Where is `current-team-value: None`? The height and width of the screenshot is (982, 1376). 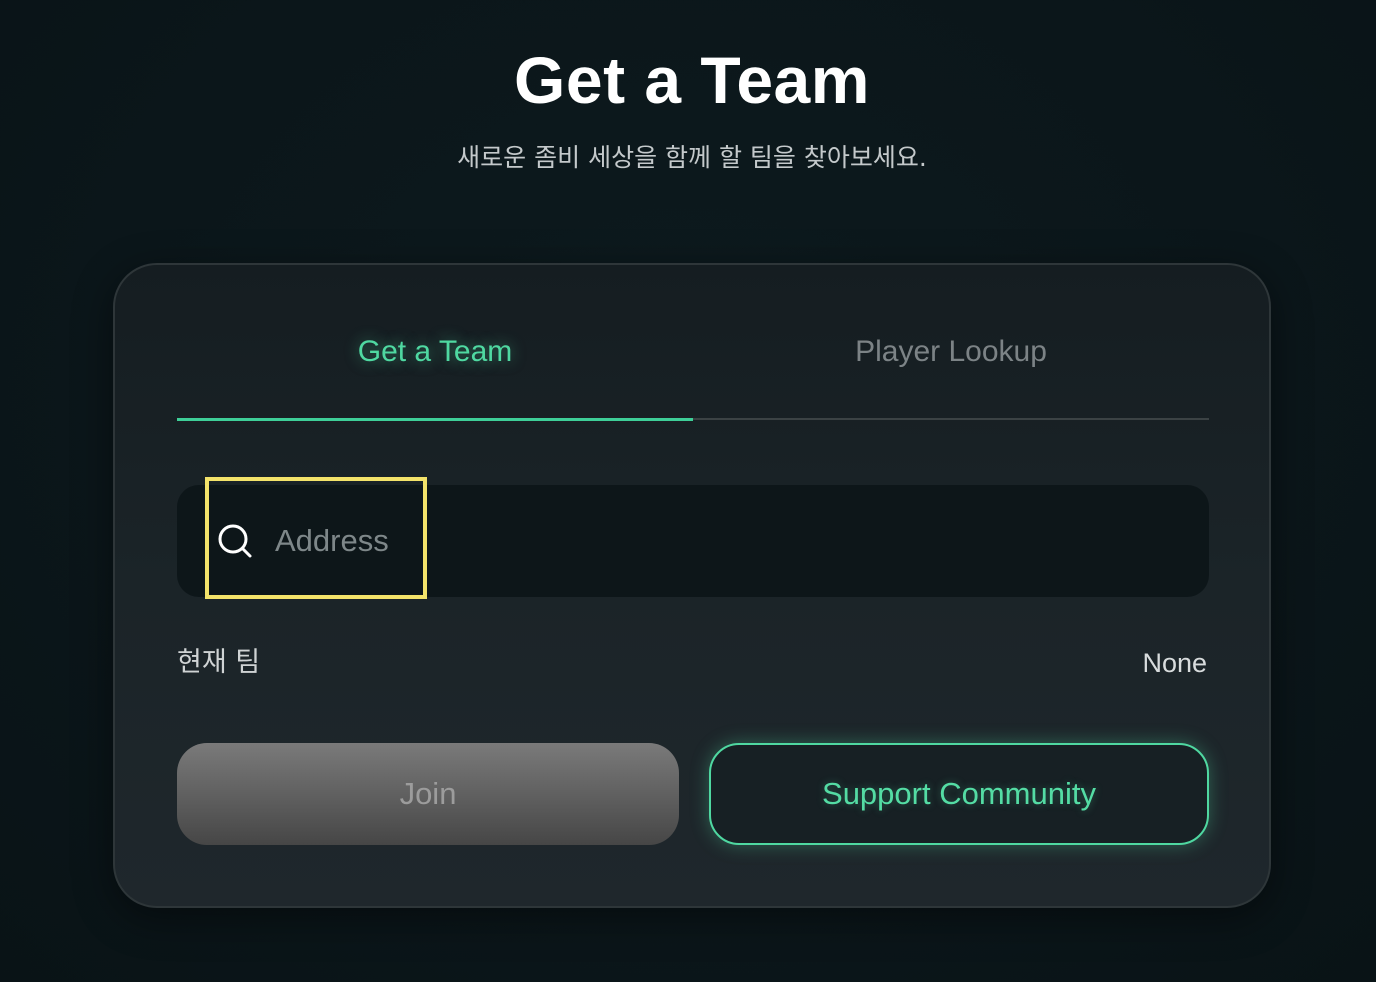 current-team-value: None is located at coordinates (1174, 663).